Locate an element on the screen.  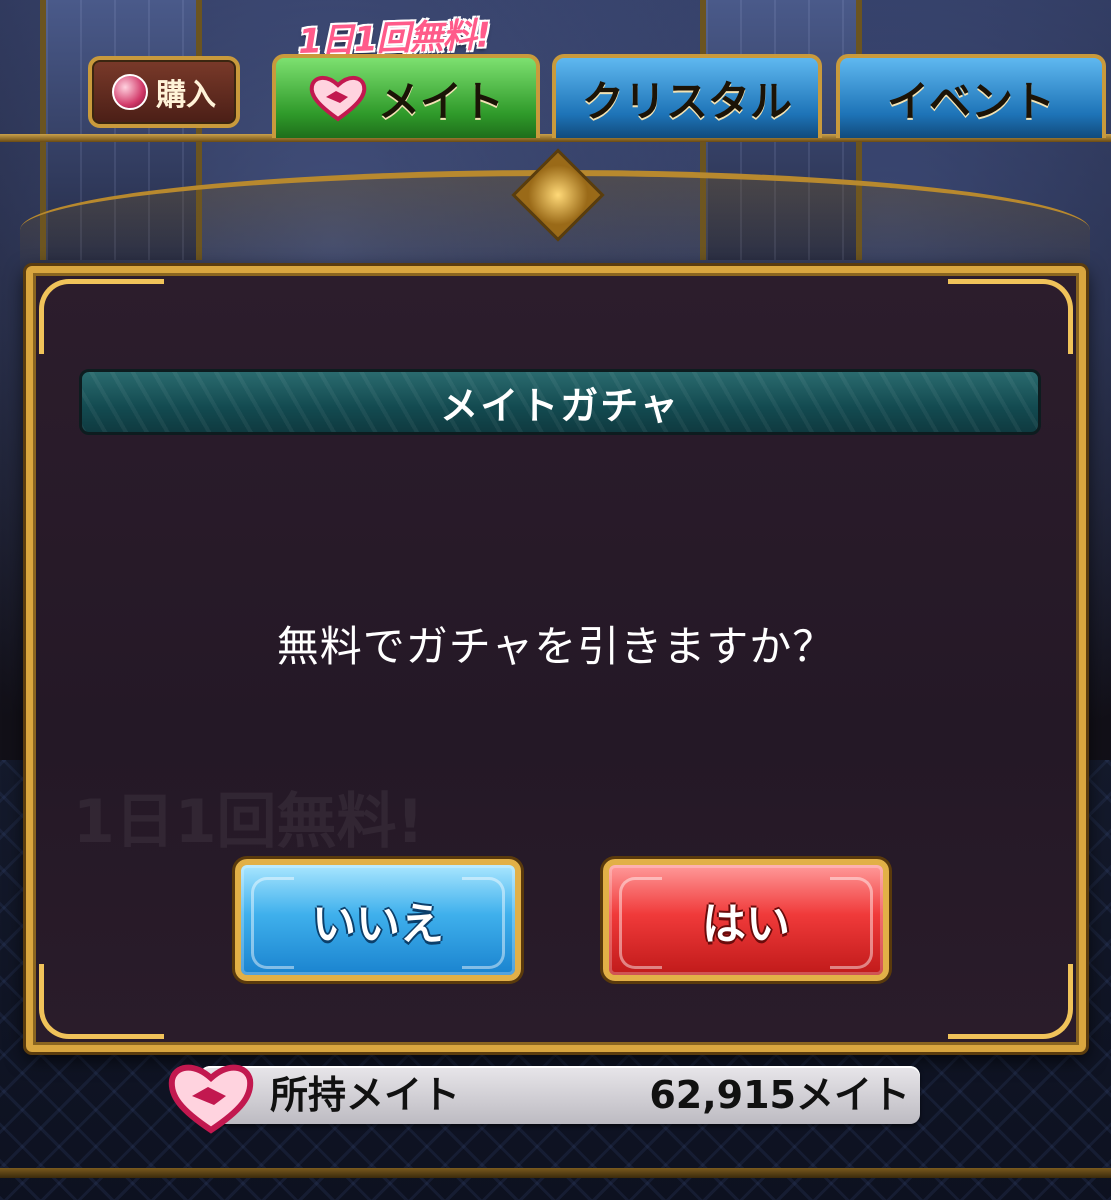
buy-button-label: 購入 is located at coordinates (186, 95).